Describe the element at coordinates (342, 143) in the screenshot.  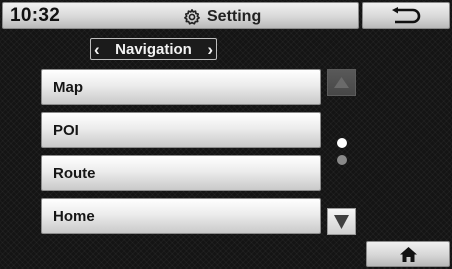
I see `page-indicator-dot-active` at that location.